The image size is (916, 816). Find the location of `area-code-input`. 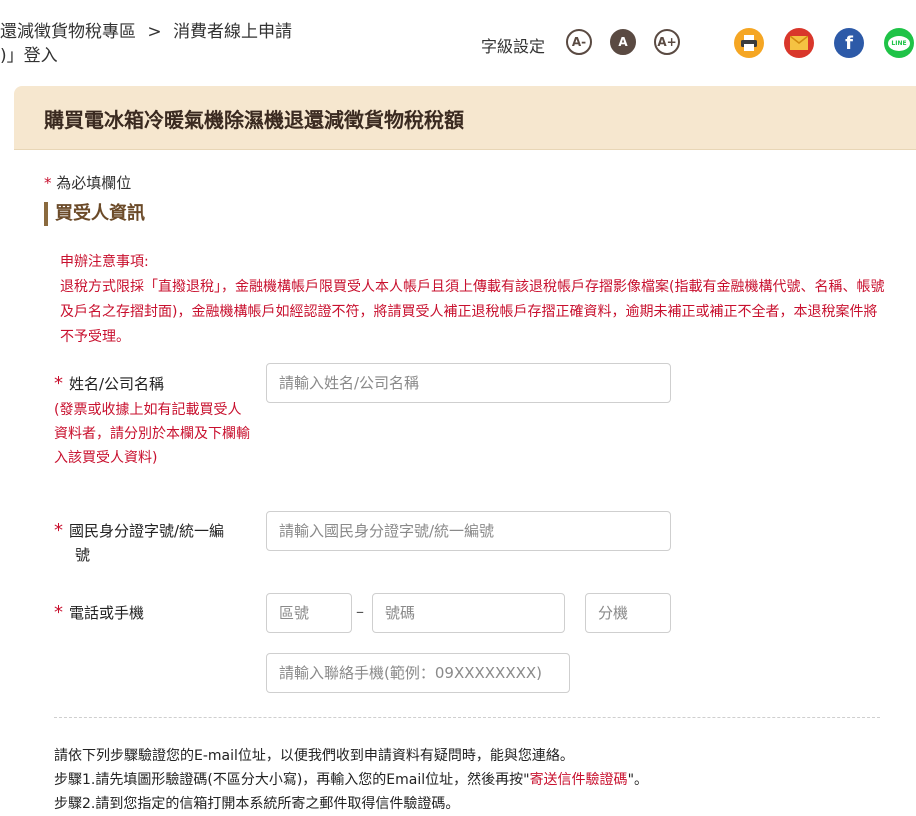

area-code-input is located at coordinates (309, 613).